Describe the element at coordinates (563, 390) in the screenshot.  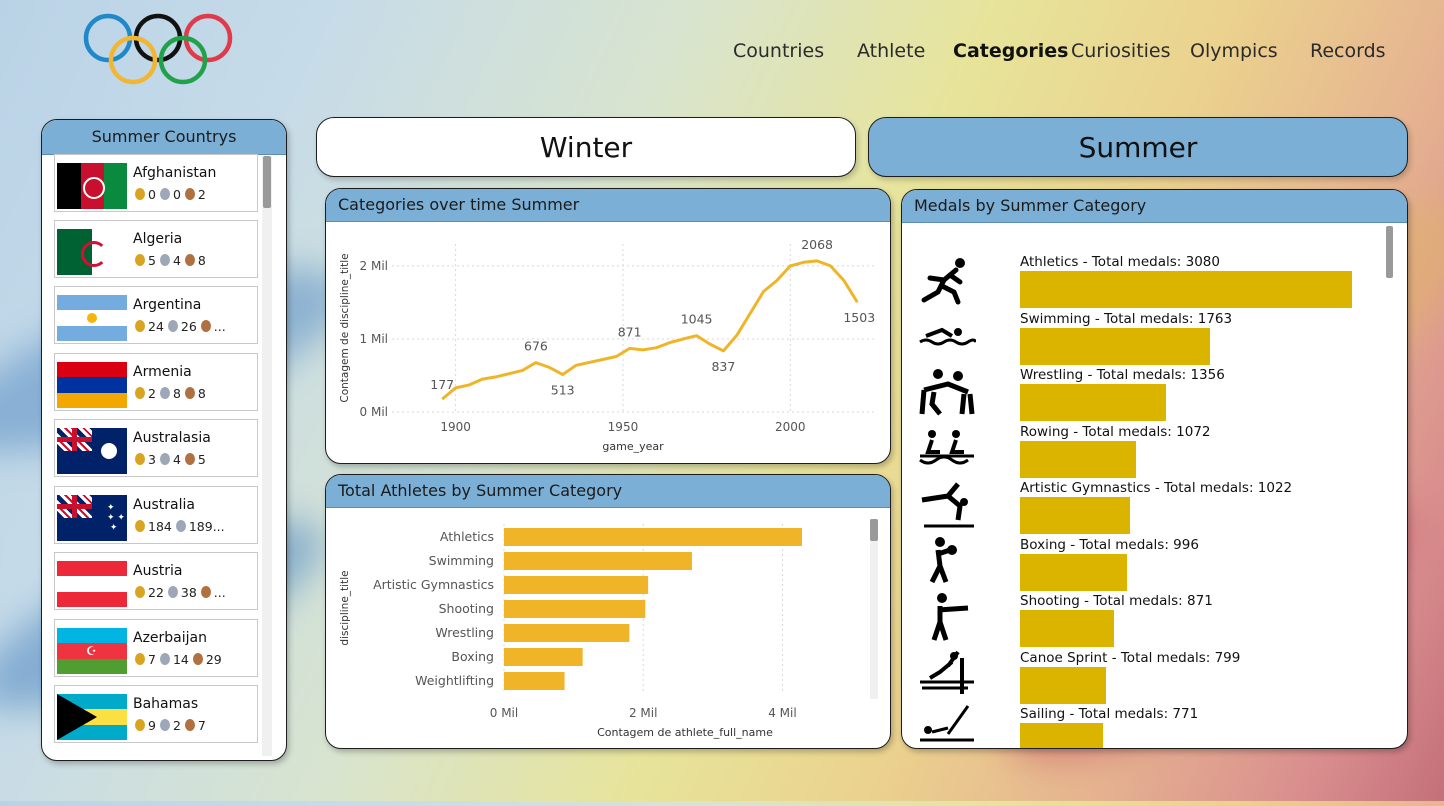
I see `data-label: 513` at that location.